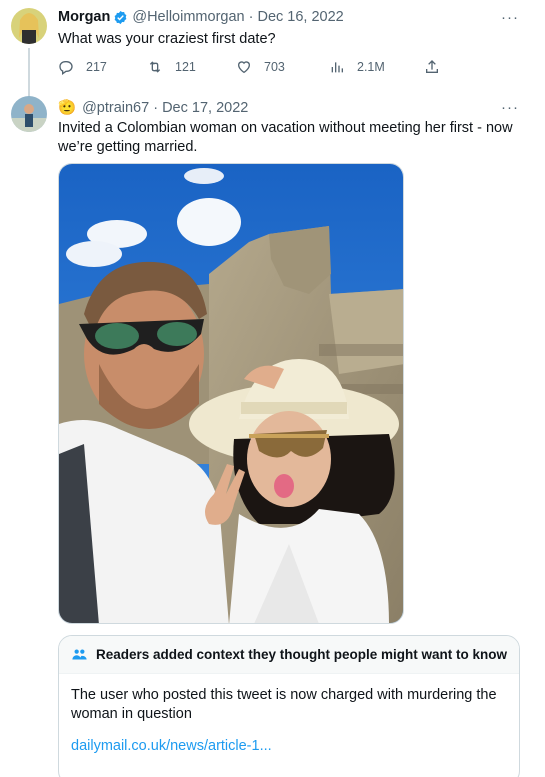  What do you see at coordinates (128, 147) in the screenshot?
I see `tweet-text-line: we’re getting married.` at bounding box center [128, 147].